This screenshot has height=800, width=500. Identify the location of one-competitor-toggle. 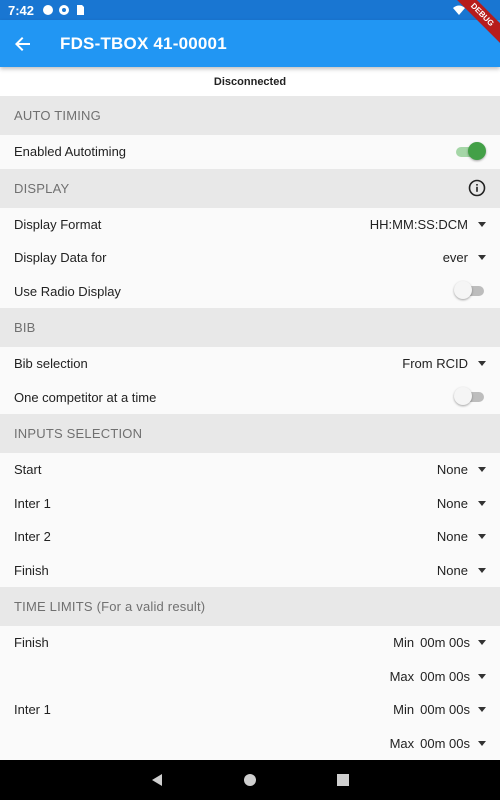
(470, 397).